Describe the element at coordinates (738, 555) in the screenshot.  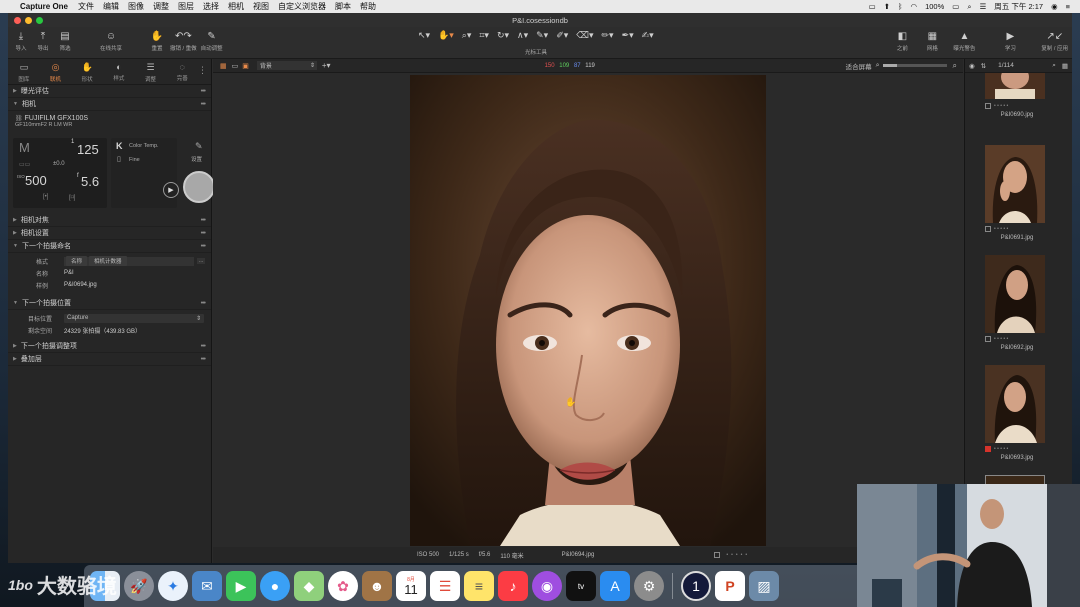
I see `rating-dots: •••••` at that location.